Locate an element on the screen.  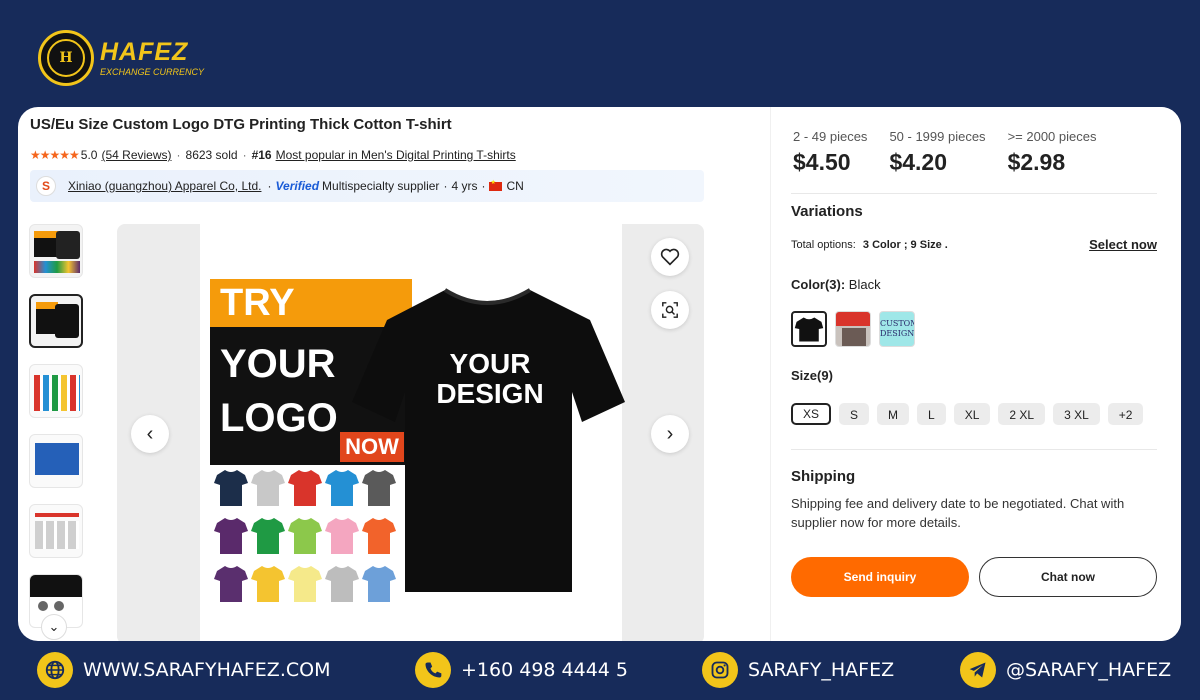
phone-text: +160 498 4444 5 is located at coordinates (545, 670).